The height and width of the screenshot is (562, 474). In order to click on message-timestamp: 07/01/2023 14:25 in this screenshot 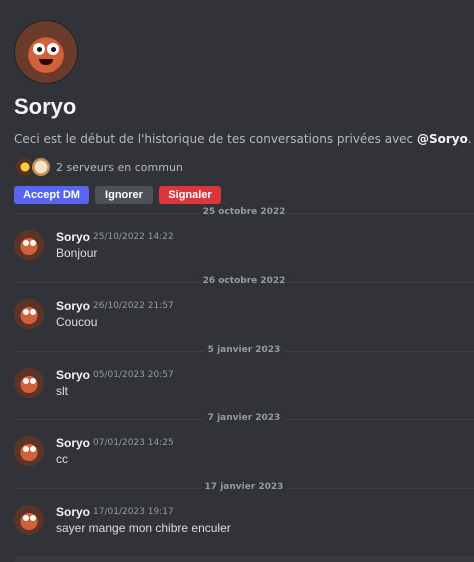, I will do `click(133, 443)`.